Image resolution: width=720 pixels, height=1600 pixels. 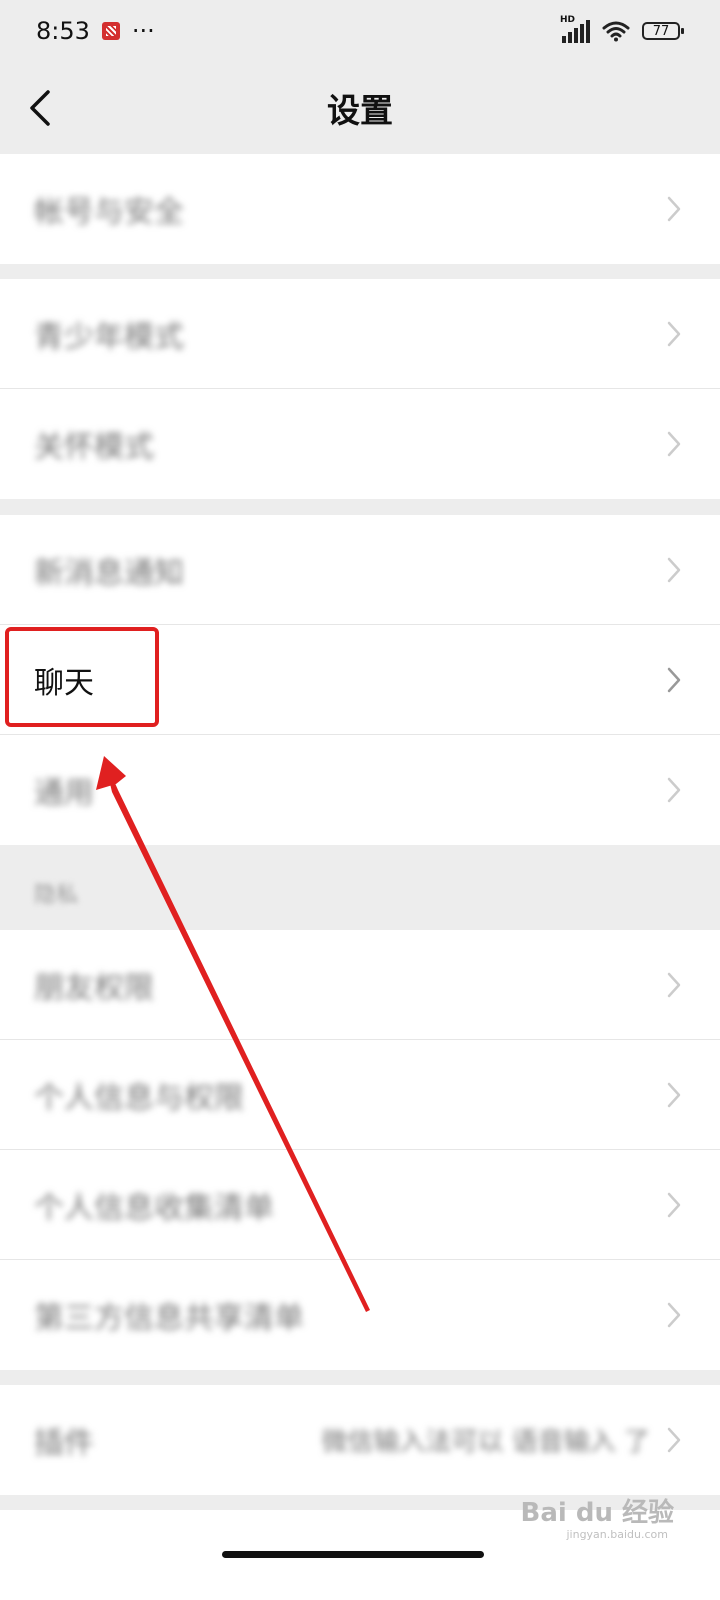 I want to click on battery-level: 77, so click(x=661, y=31).